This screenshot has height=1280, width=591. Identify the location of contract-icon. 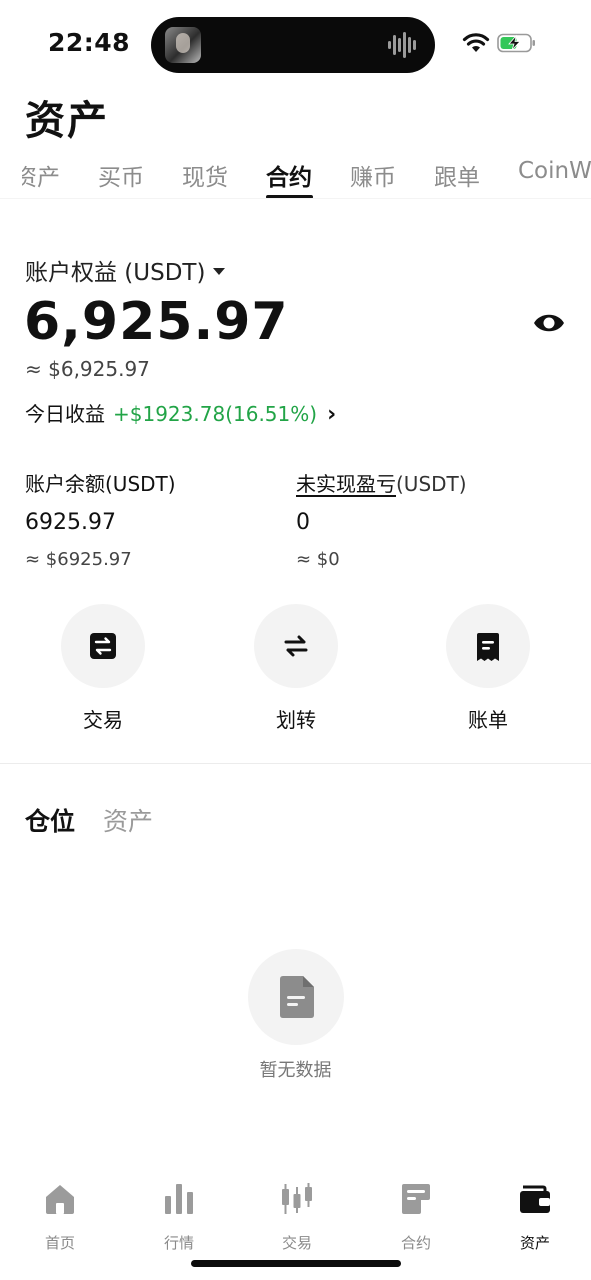
(416, 1199).